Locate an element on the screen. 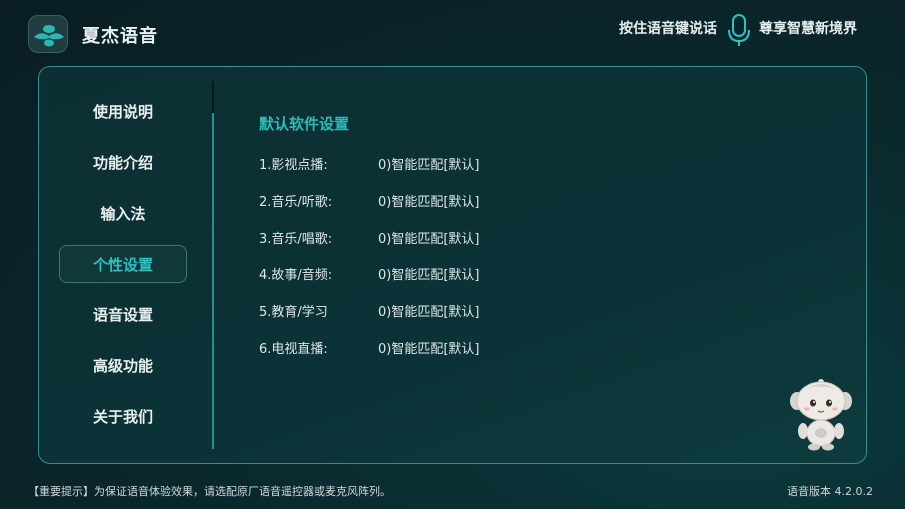 This screenshot has height=509, width=905. sidebar-item-personal-settings: 个性设置 is located at coordinates (123, 264).